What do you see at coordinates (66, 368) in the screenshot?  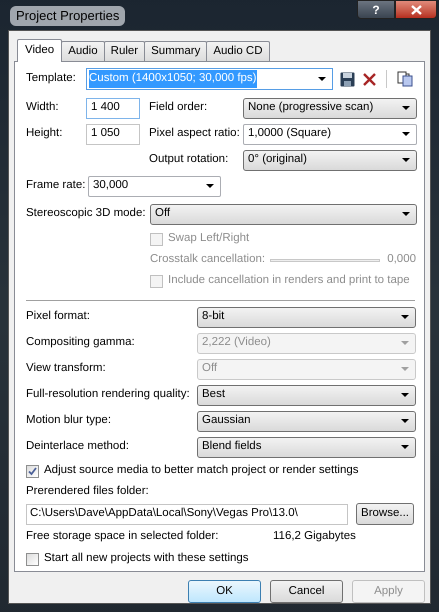 I see `field-label: View transform:` at bounding box center [66, 368].